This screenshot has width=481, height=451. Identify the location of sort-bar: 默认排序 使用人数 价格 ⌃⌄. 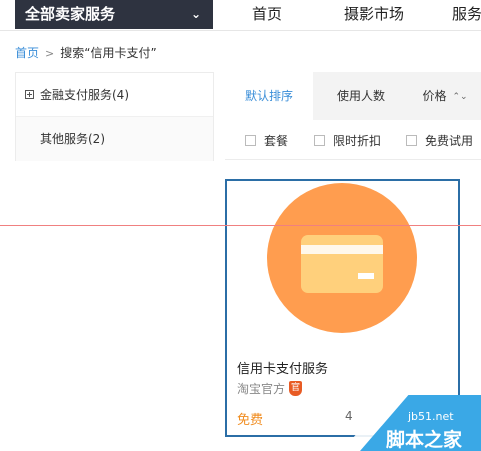
(353, 96).